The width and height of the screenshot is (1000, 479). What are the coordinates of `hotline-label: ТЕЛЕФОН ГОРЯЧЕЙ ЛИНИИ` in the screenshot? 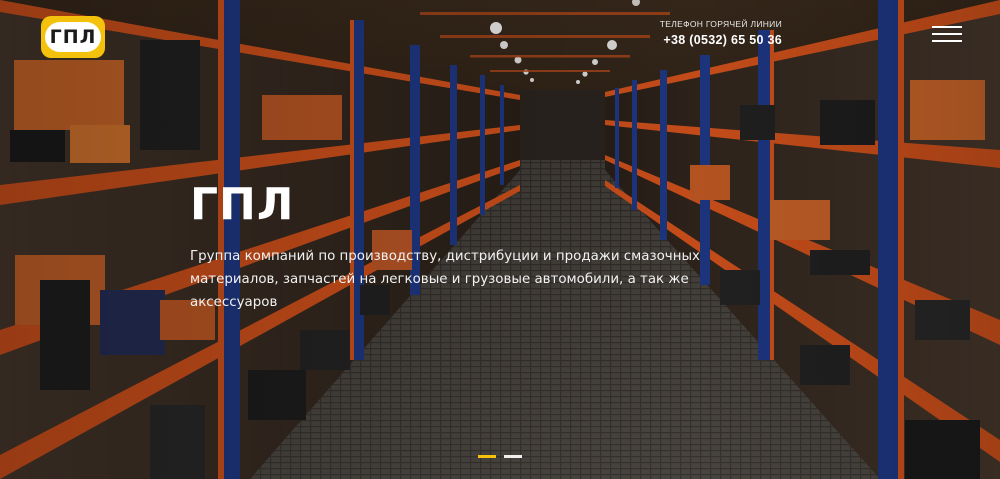 It's located at (720, 24).